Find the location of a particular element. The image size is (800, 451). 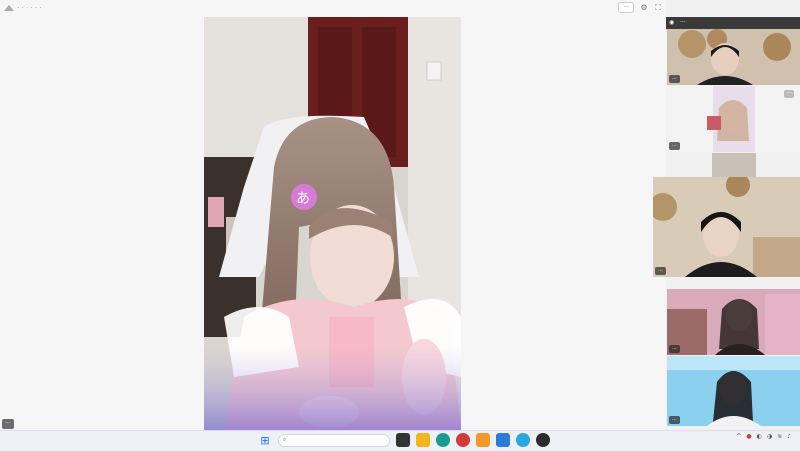

search-input: ⌕ is located at coordinates (334, 440).